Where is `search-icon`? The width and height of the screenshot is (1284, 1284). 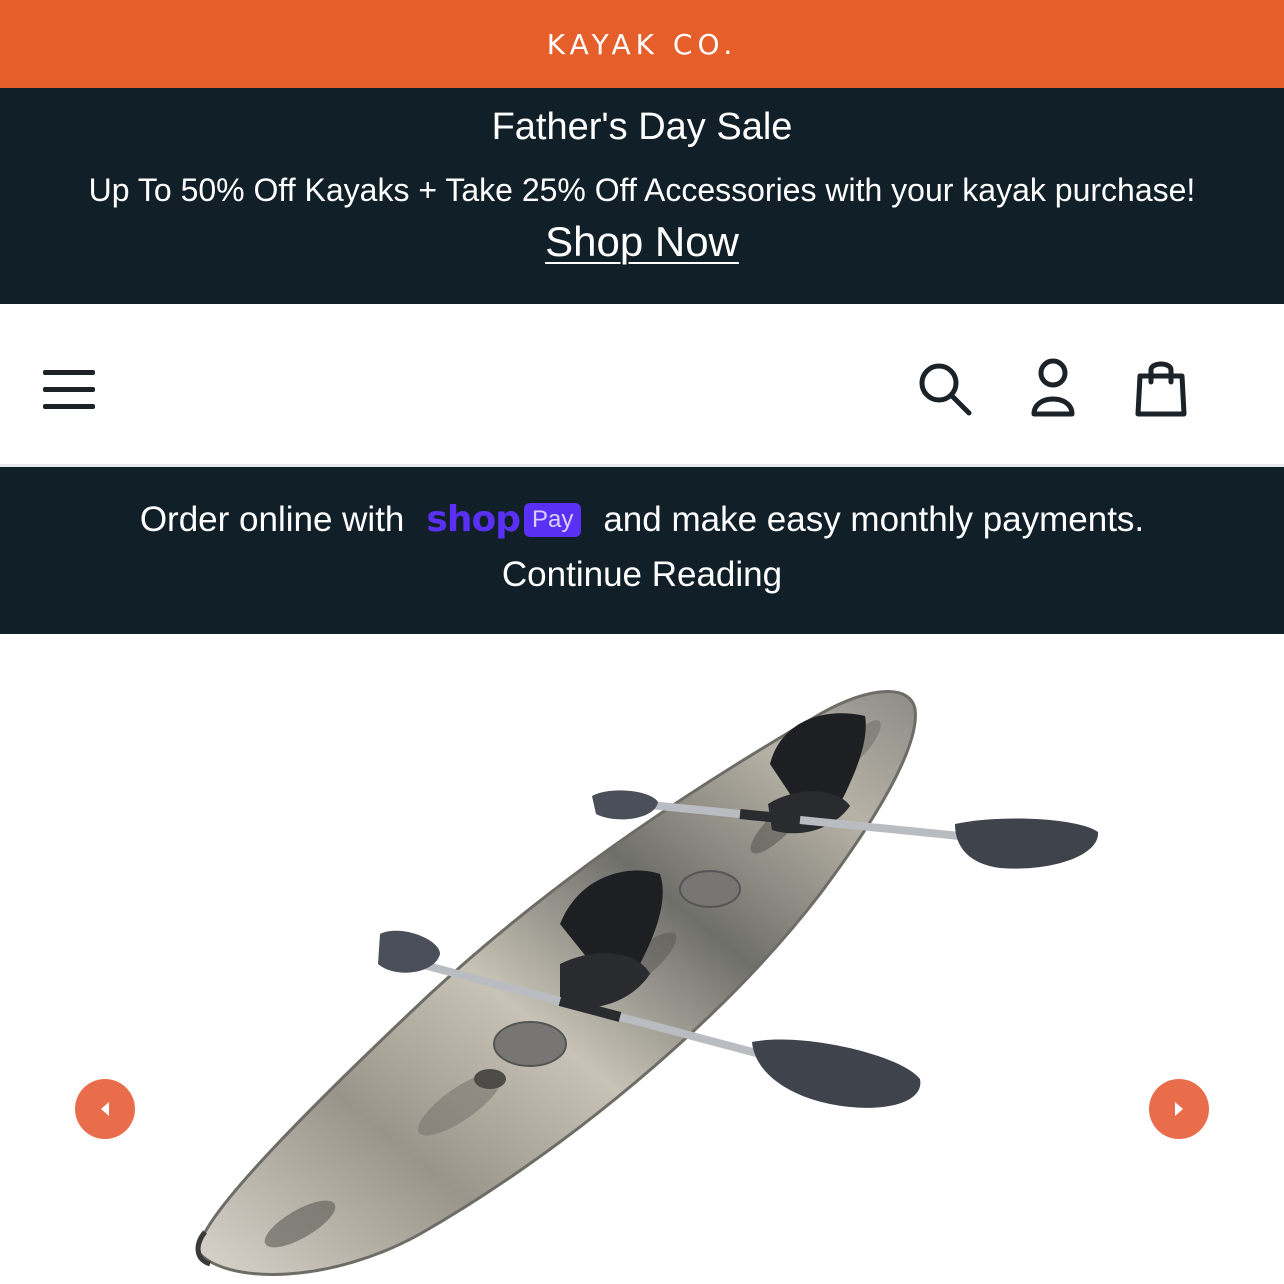
search-icon is located at coordinates (945, 389).